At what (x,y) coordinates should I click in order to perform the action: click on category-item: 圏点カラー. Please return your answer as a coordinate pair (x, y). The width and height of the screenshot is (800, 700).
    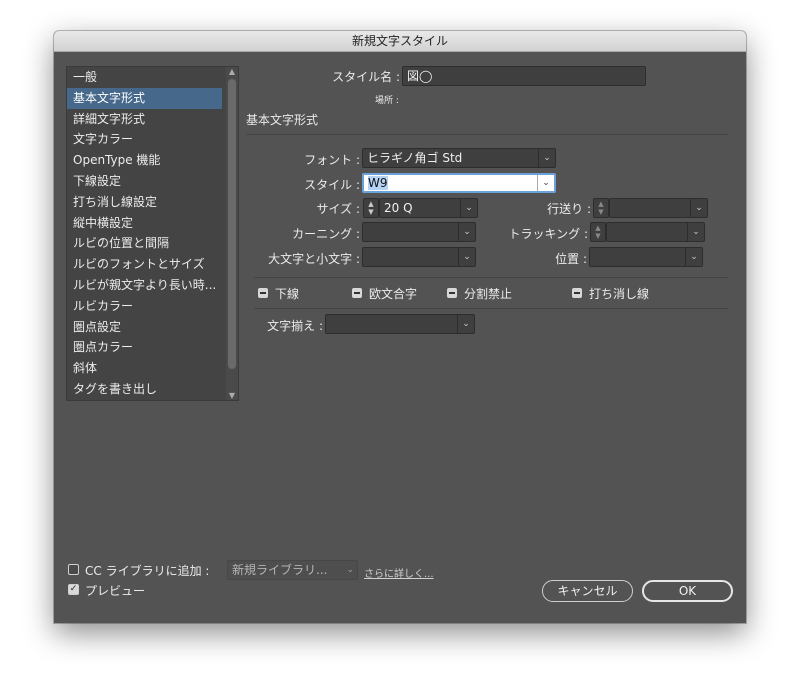
    Looking at the image, I should click on (144, 347).